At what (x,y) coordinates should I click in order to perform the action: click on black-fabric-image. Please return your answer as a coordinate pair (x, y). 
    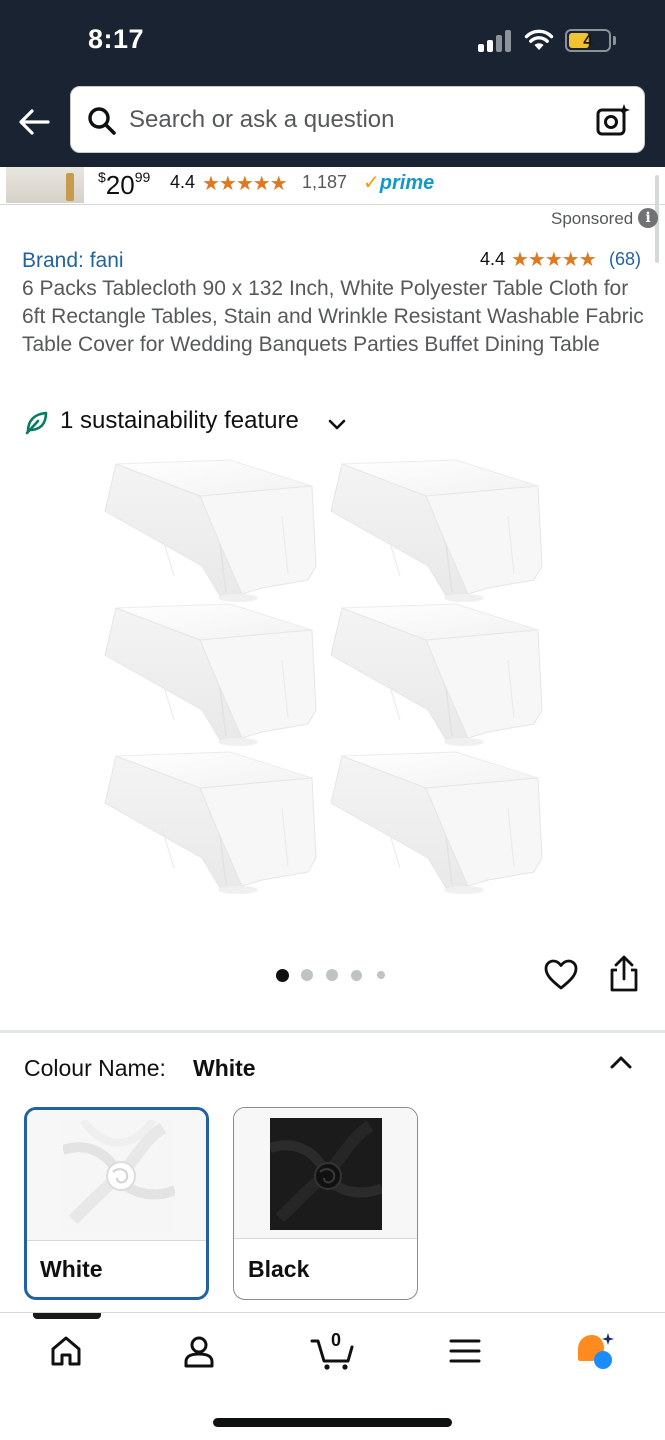
    Looking at the image, I should click on (326, 1174).